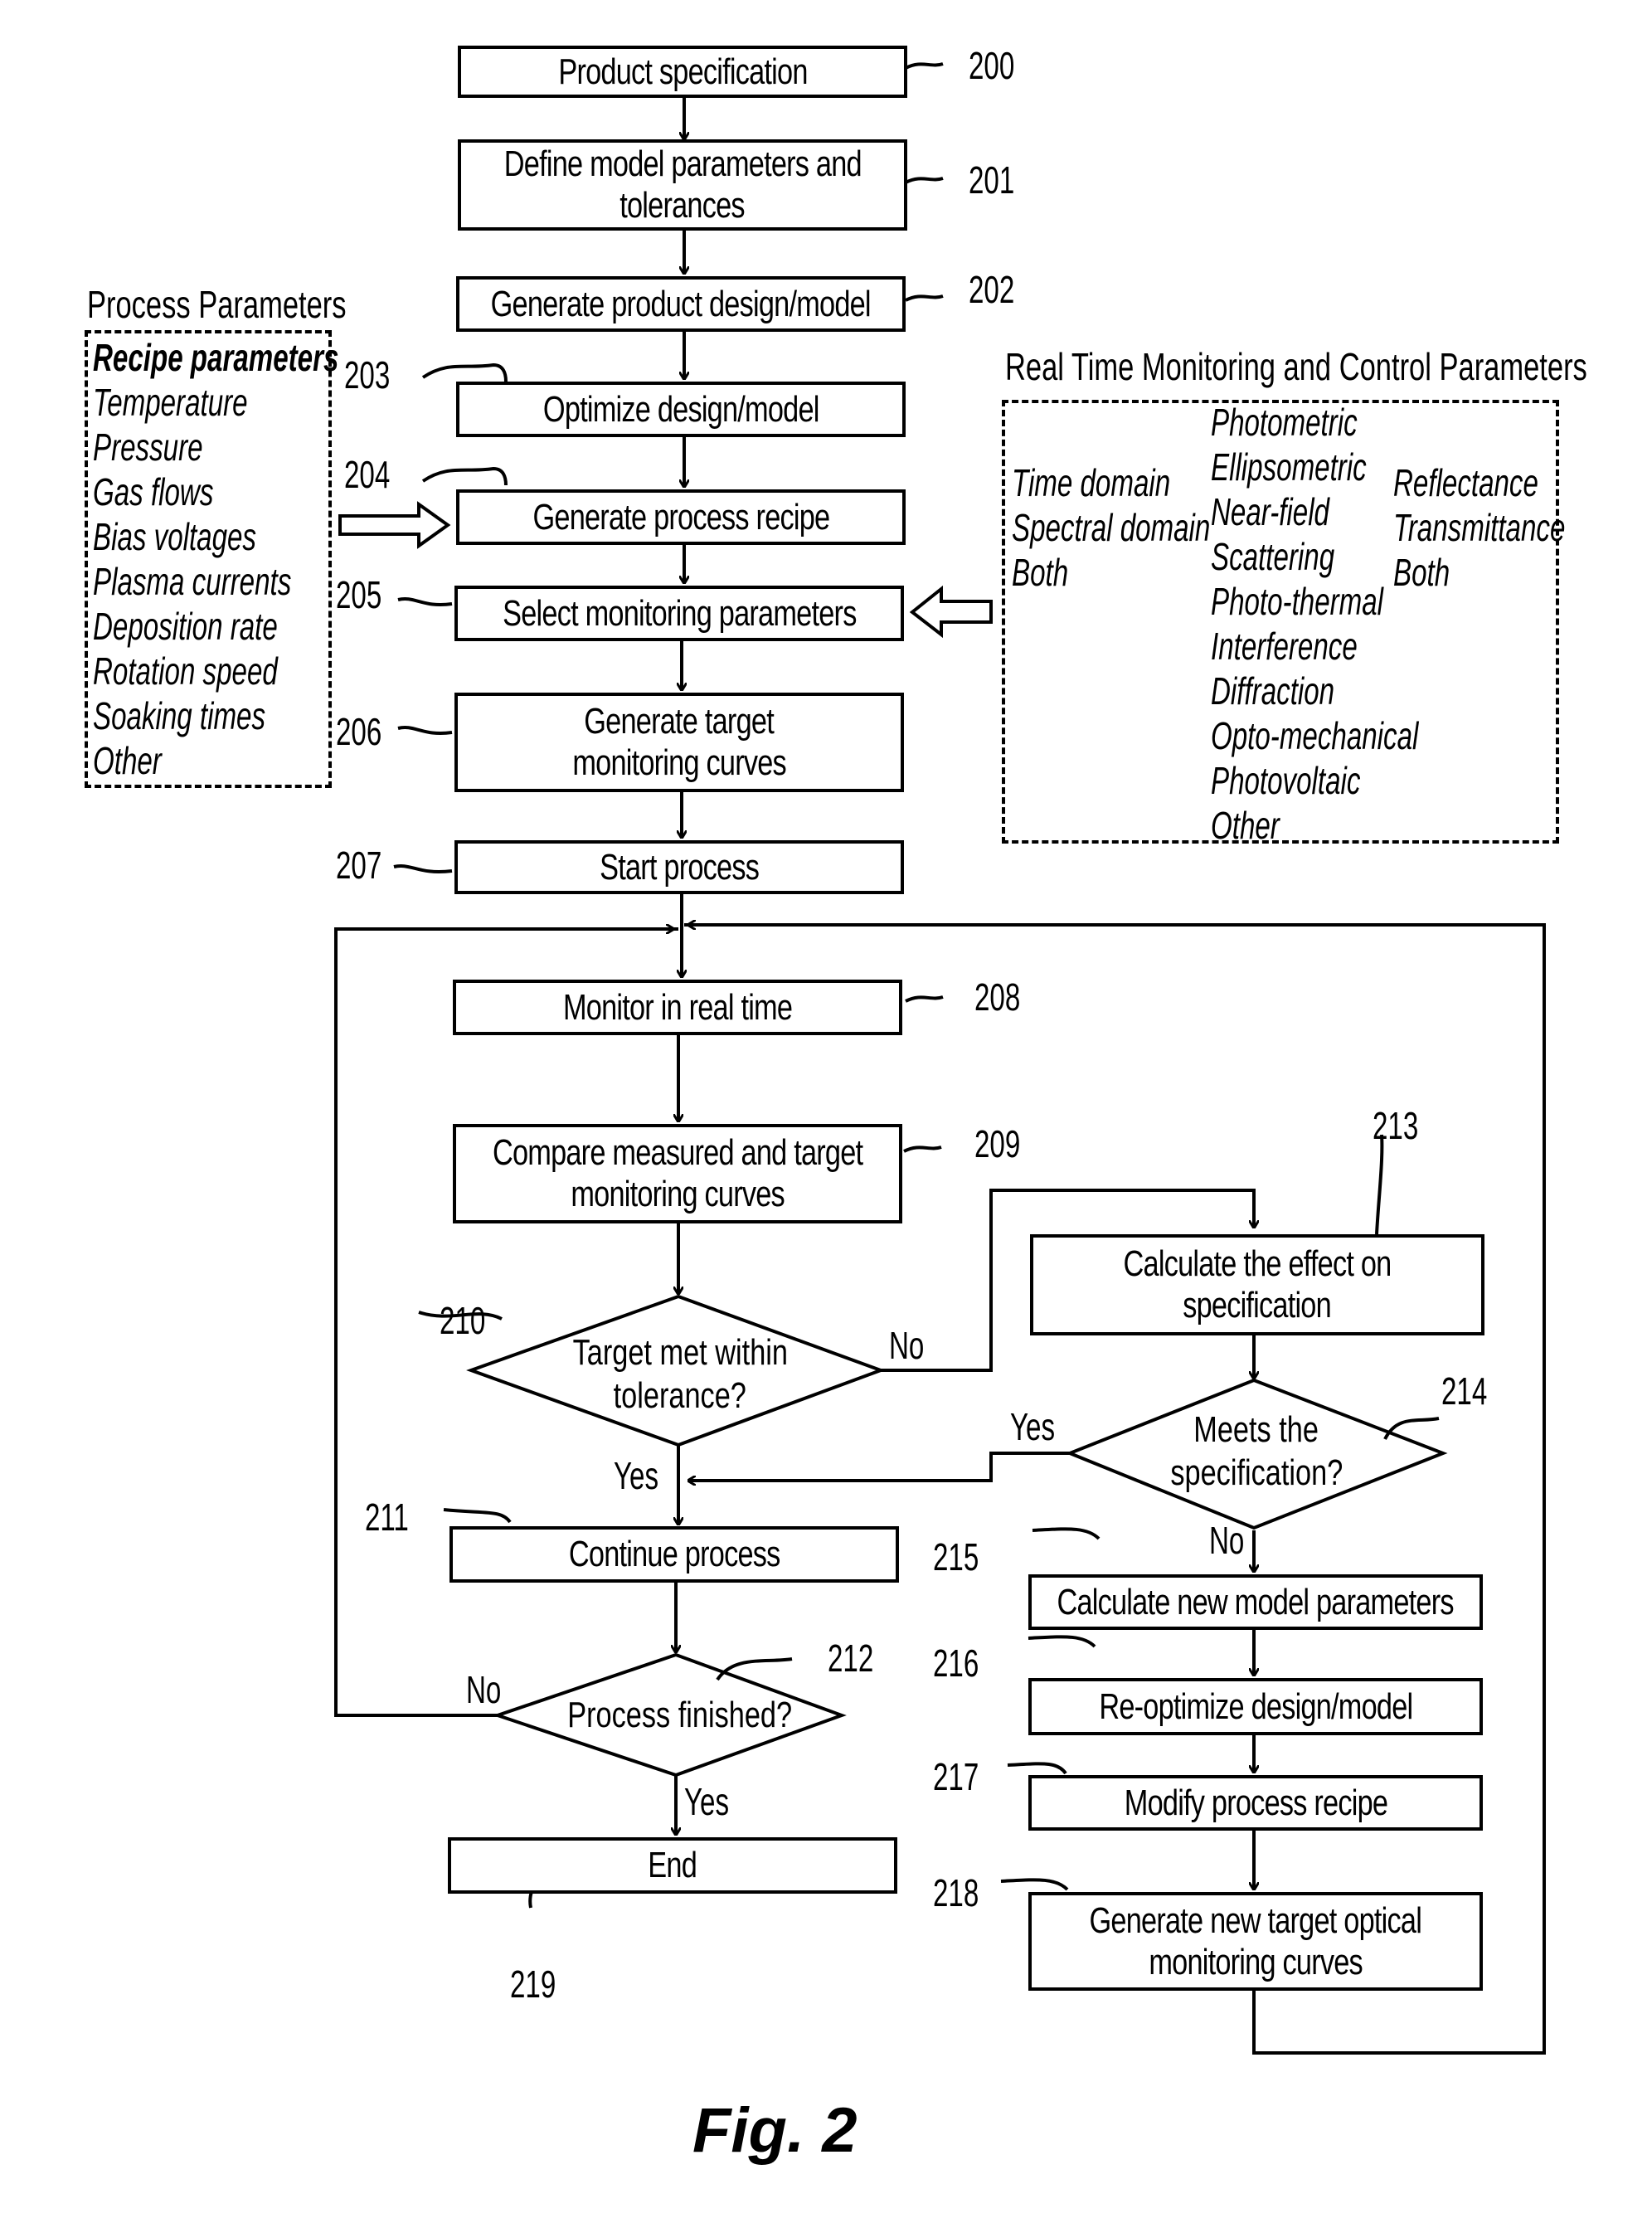  Describe the element at coordinates (216, 358) in the screenshot. I see `process-parameter-item: Recipe parameters` at that location.